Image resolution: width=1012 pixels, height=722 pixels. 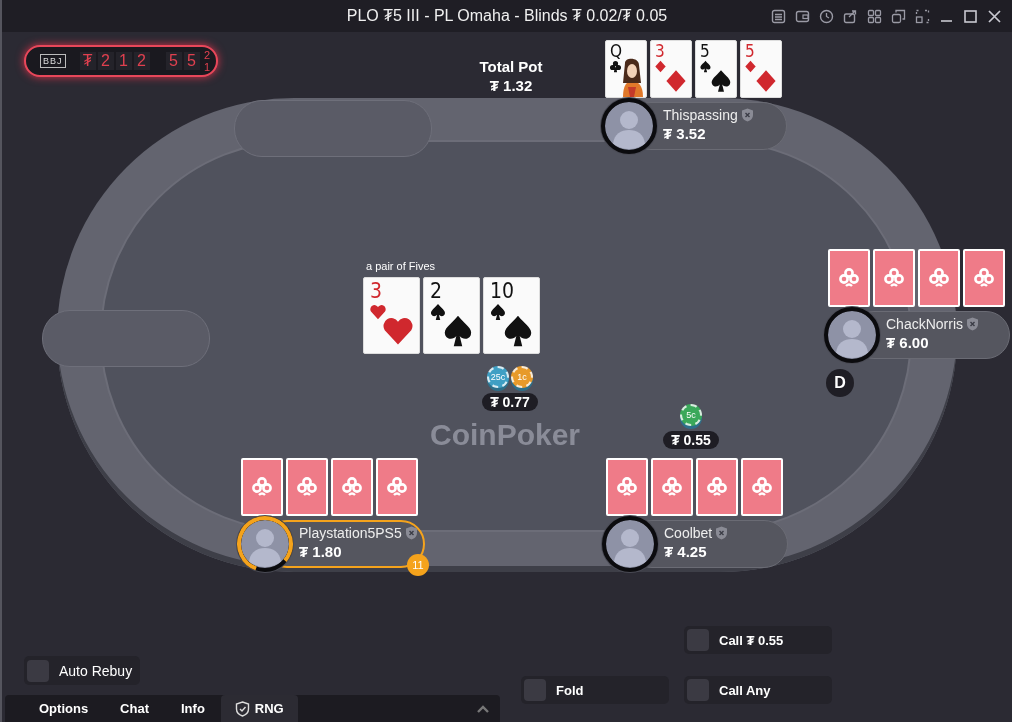 I want to click on tab: Options, so click(x=64, y=708).